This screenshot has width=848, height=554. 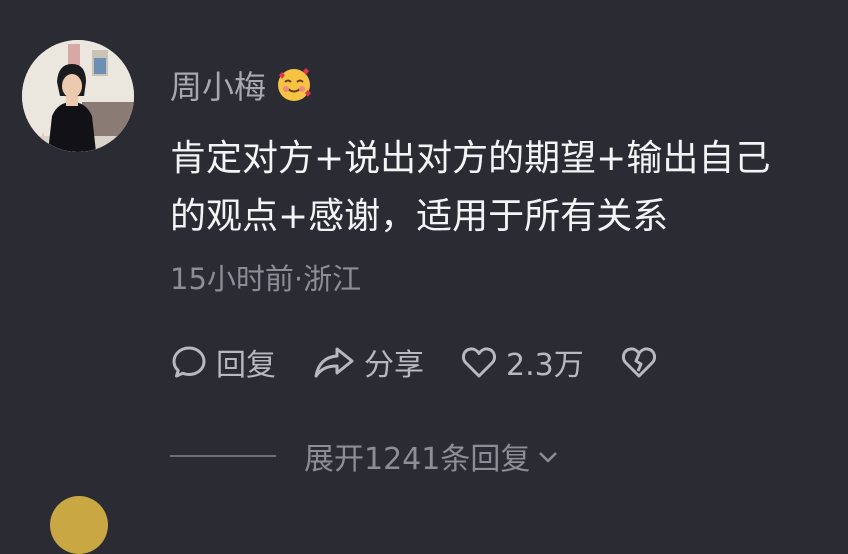 What do you see at coordinates (470, 158) in the screenshot?
I see `comment-text-line: 肯定对方+说出对方的期望+输出自己` at bounding box center [470, 158].